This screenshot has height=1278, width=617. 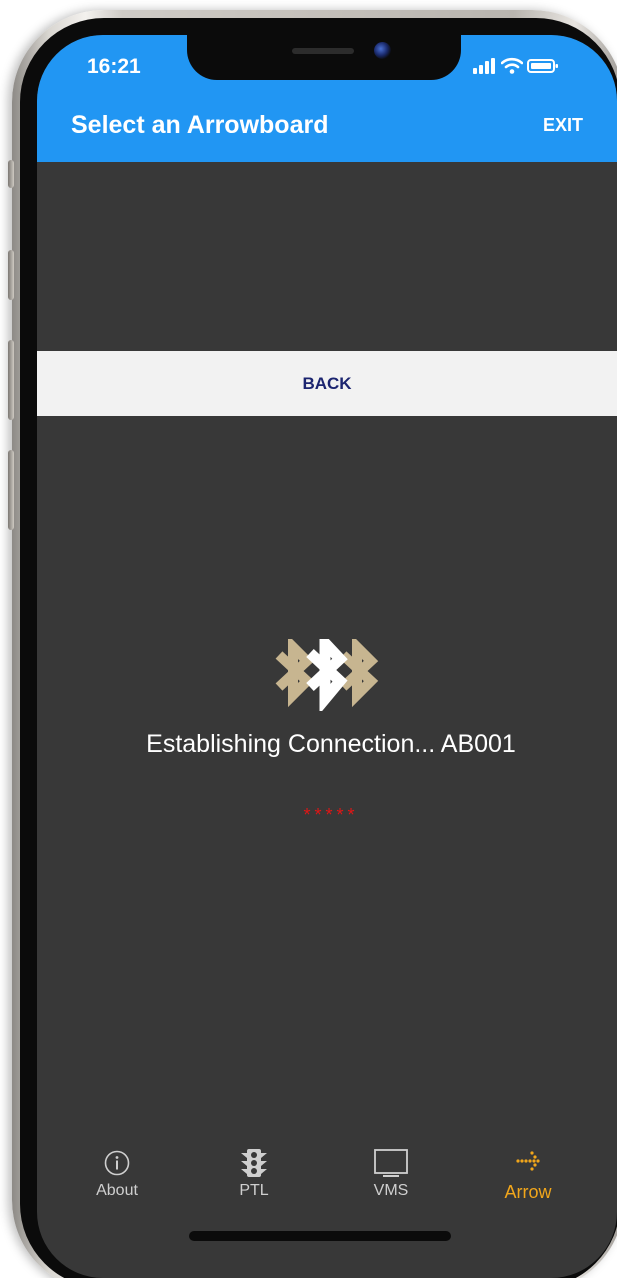 I want to click on notch, so click(x=324, y=57).